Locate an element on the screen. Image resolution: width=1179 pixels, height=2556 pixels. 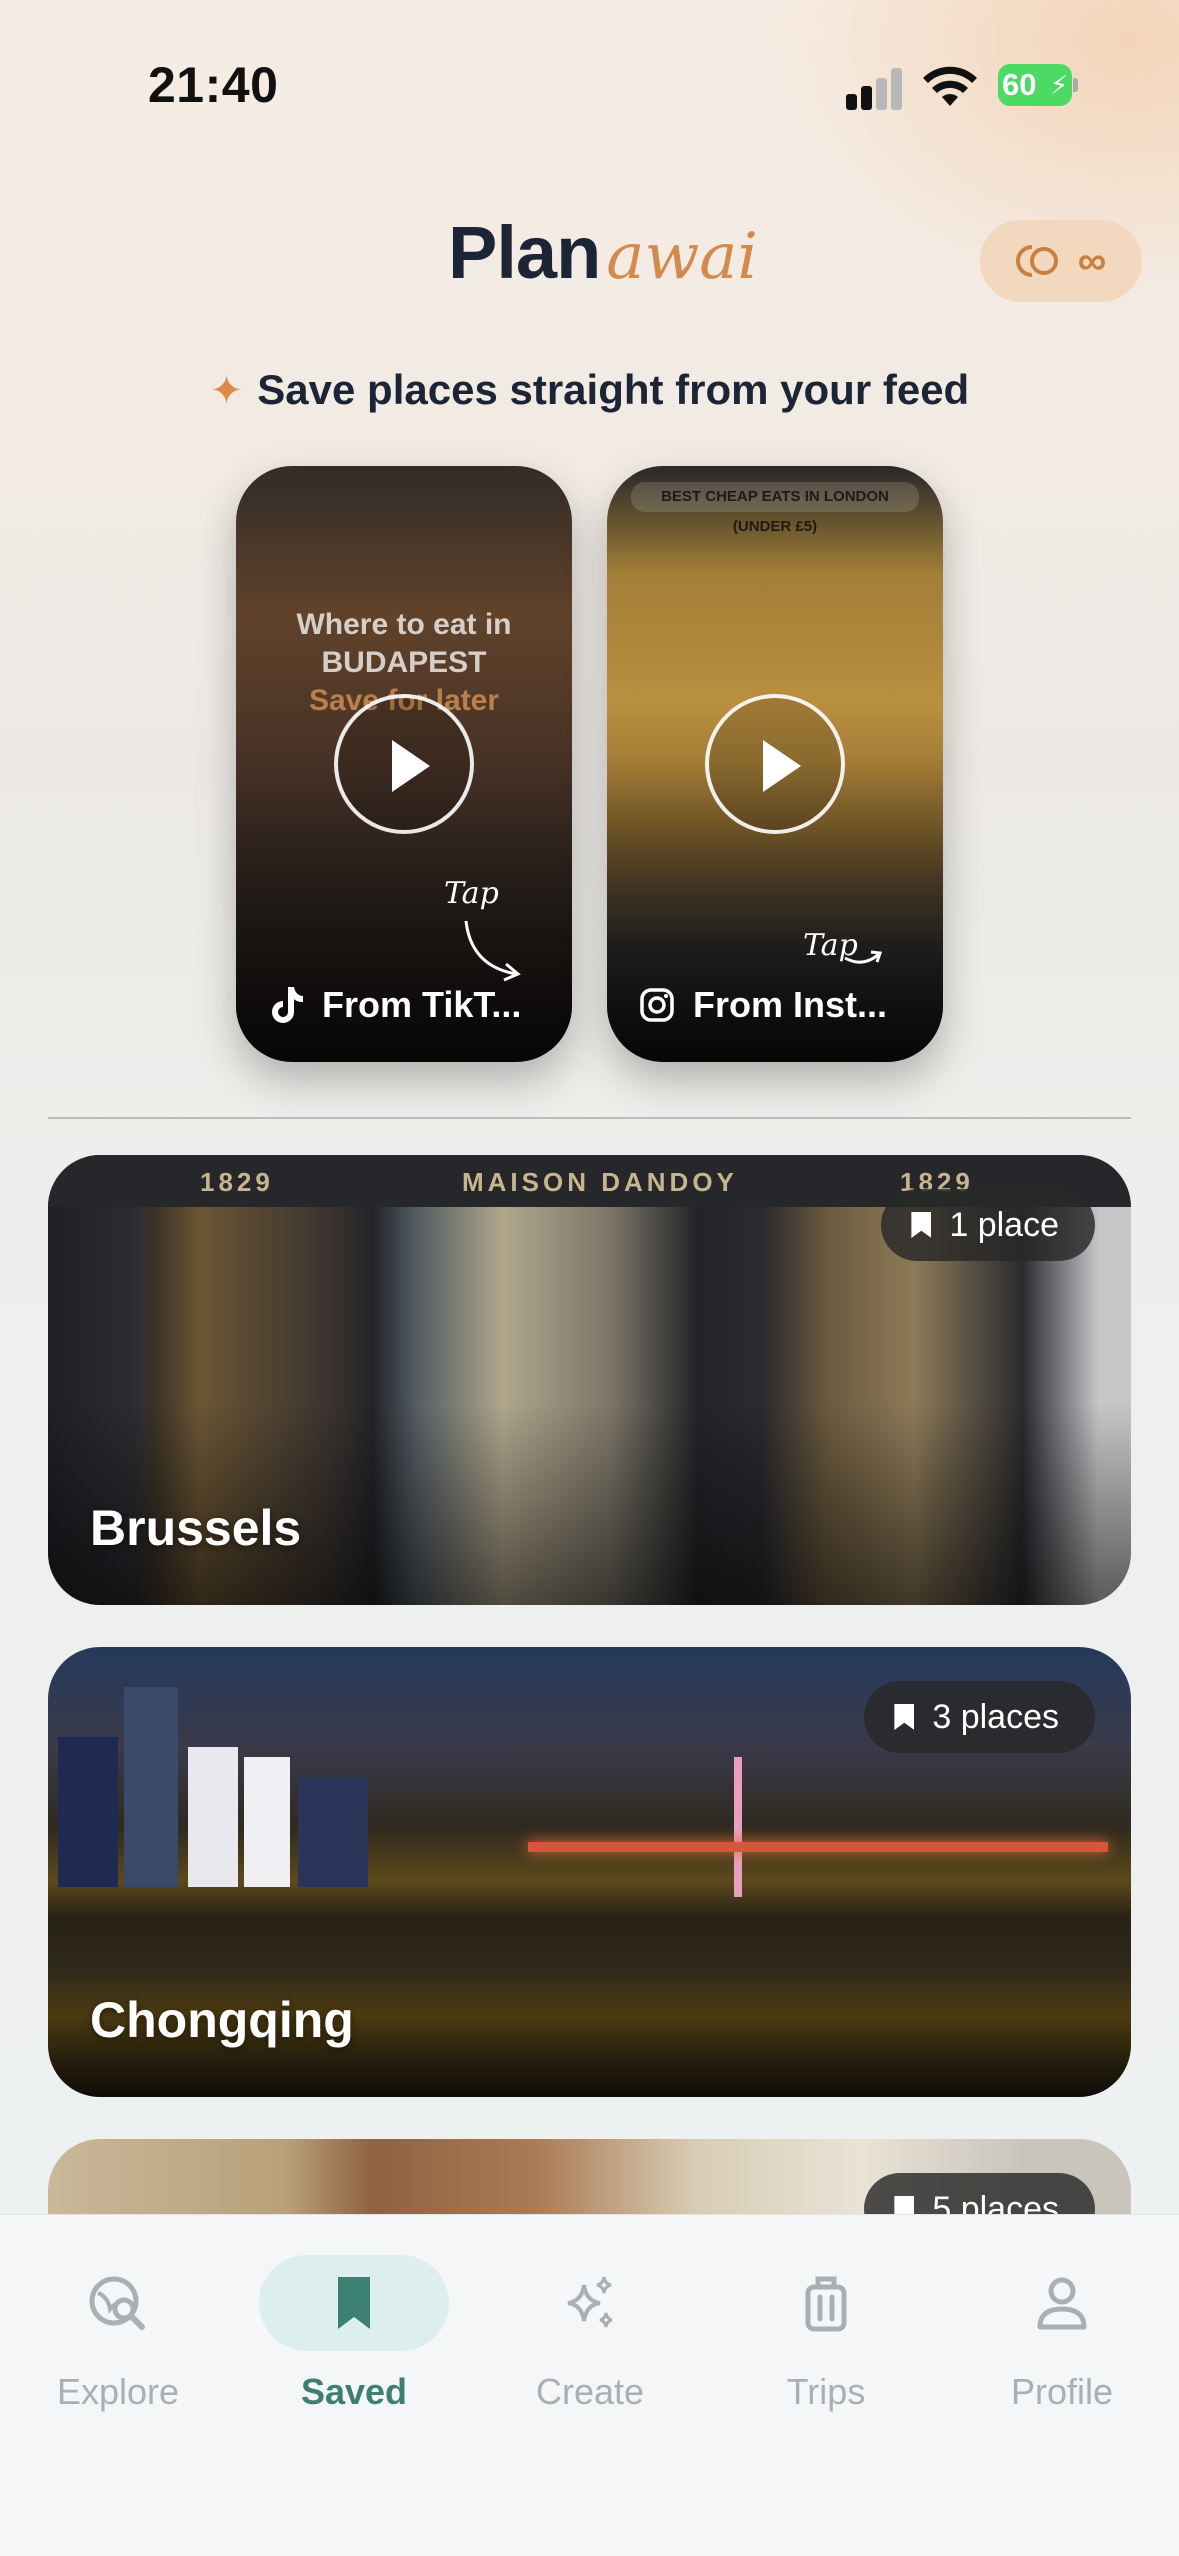
status-bar: 21:40 60 ⚡ is located at coordinates (589, 80).